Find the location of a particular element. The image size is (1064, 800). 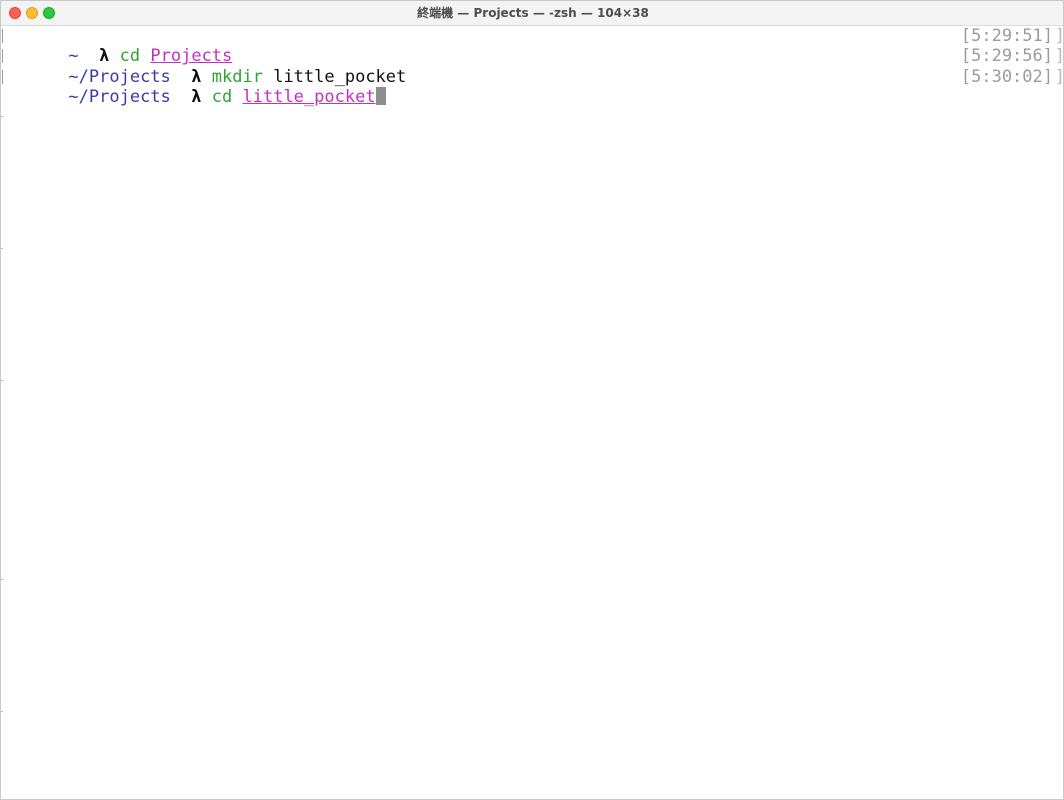

window-title: 終端機 — Projects — -zsh — 104×38 is located at coordinates (533, 13).